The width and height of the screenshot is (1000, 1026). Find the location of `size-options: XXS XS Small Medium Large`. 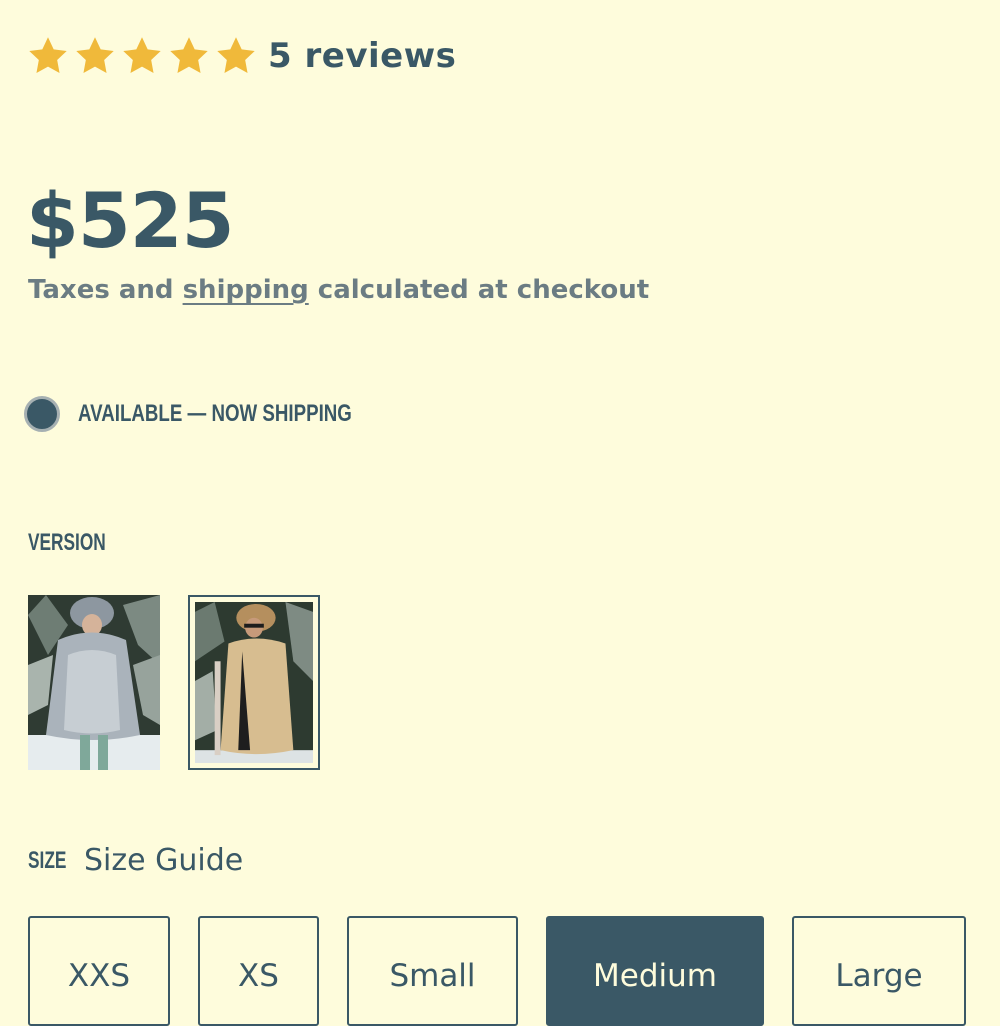

size-options: XXS XS Small Medium Large is located at coordinates (497, 971).